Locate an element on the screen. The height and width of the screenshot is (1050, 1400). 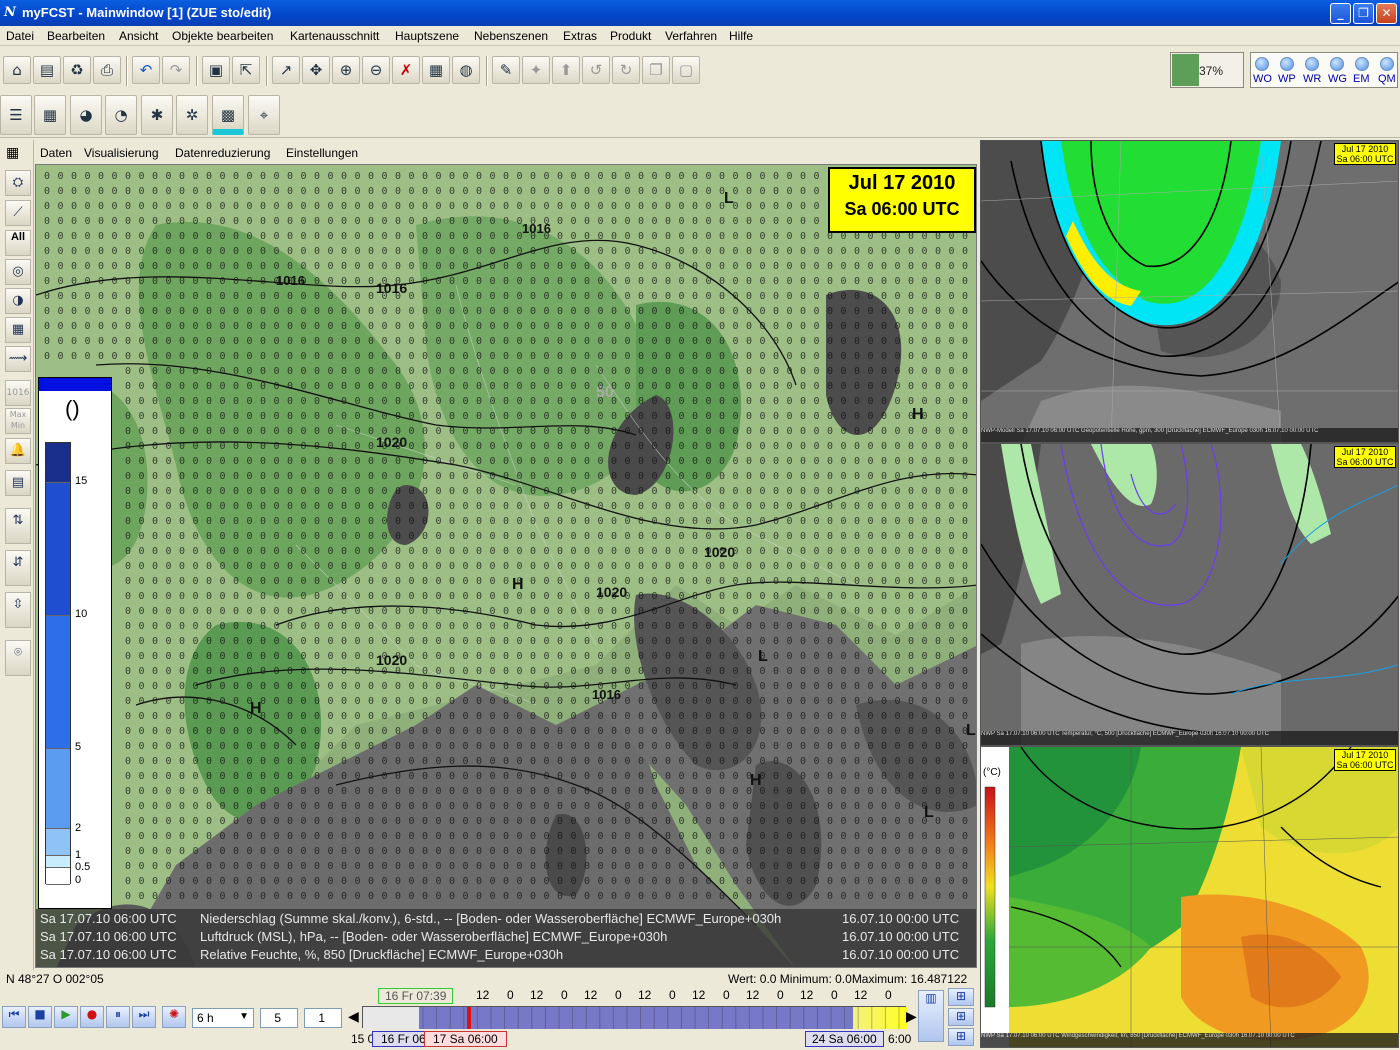
menu-hilfe: Hilfe is located at coordinates (741, 36).